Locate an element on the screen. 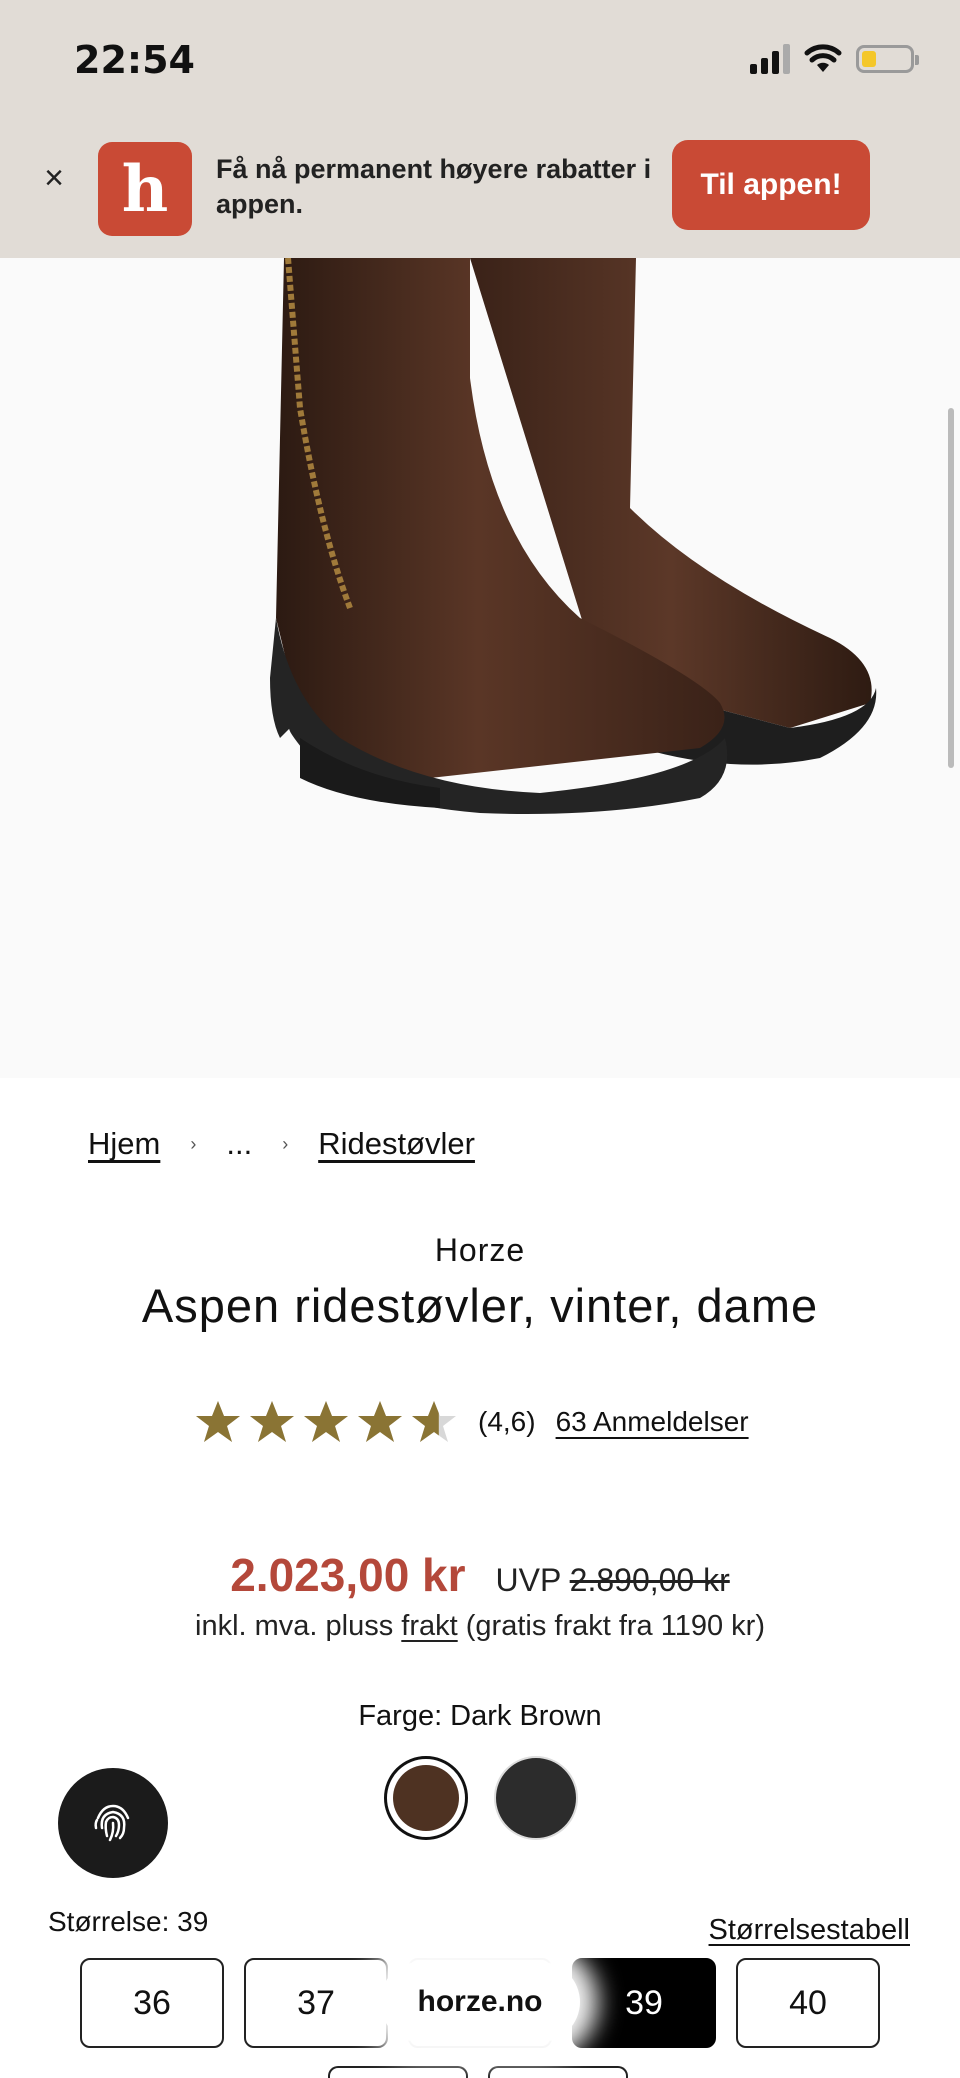 The image size is (960, 2078). size-option-selected: 39 is located at coordinates (644, 2003).